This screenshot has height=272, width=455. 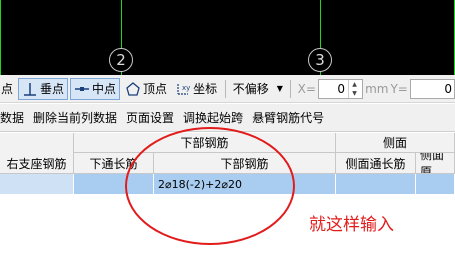 What do you see at coordinates (30, 89) in the screenshot?
I see `perpendicular-snap-icon` at bounding box center [30, 89].